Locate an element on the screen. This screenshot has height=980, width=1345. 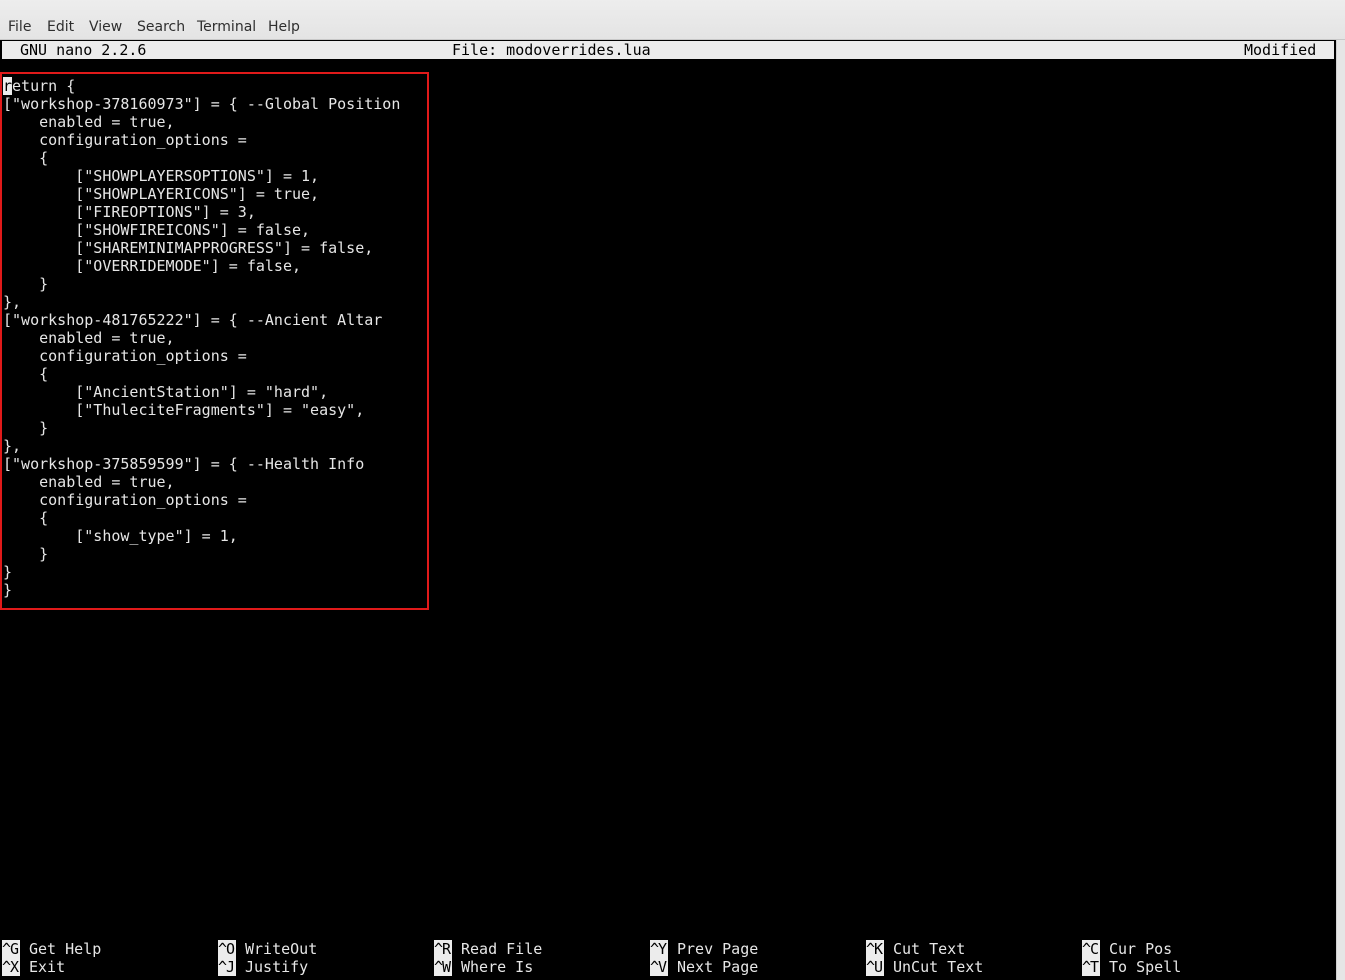
shortcut-where-is: ^W Where Is is located at coordinates (483, 967).